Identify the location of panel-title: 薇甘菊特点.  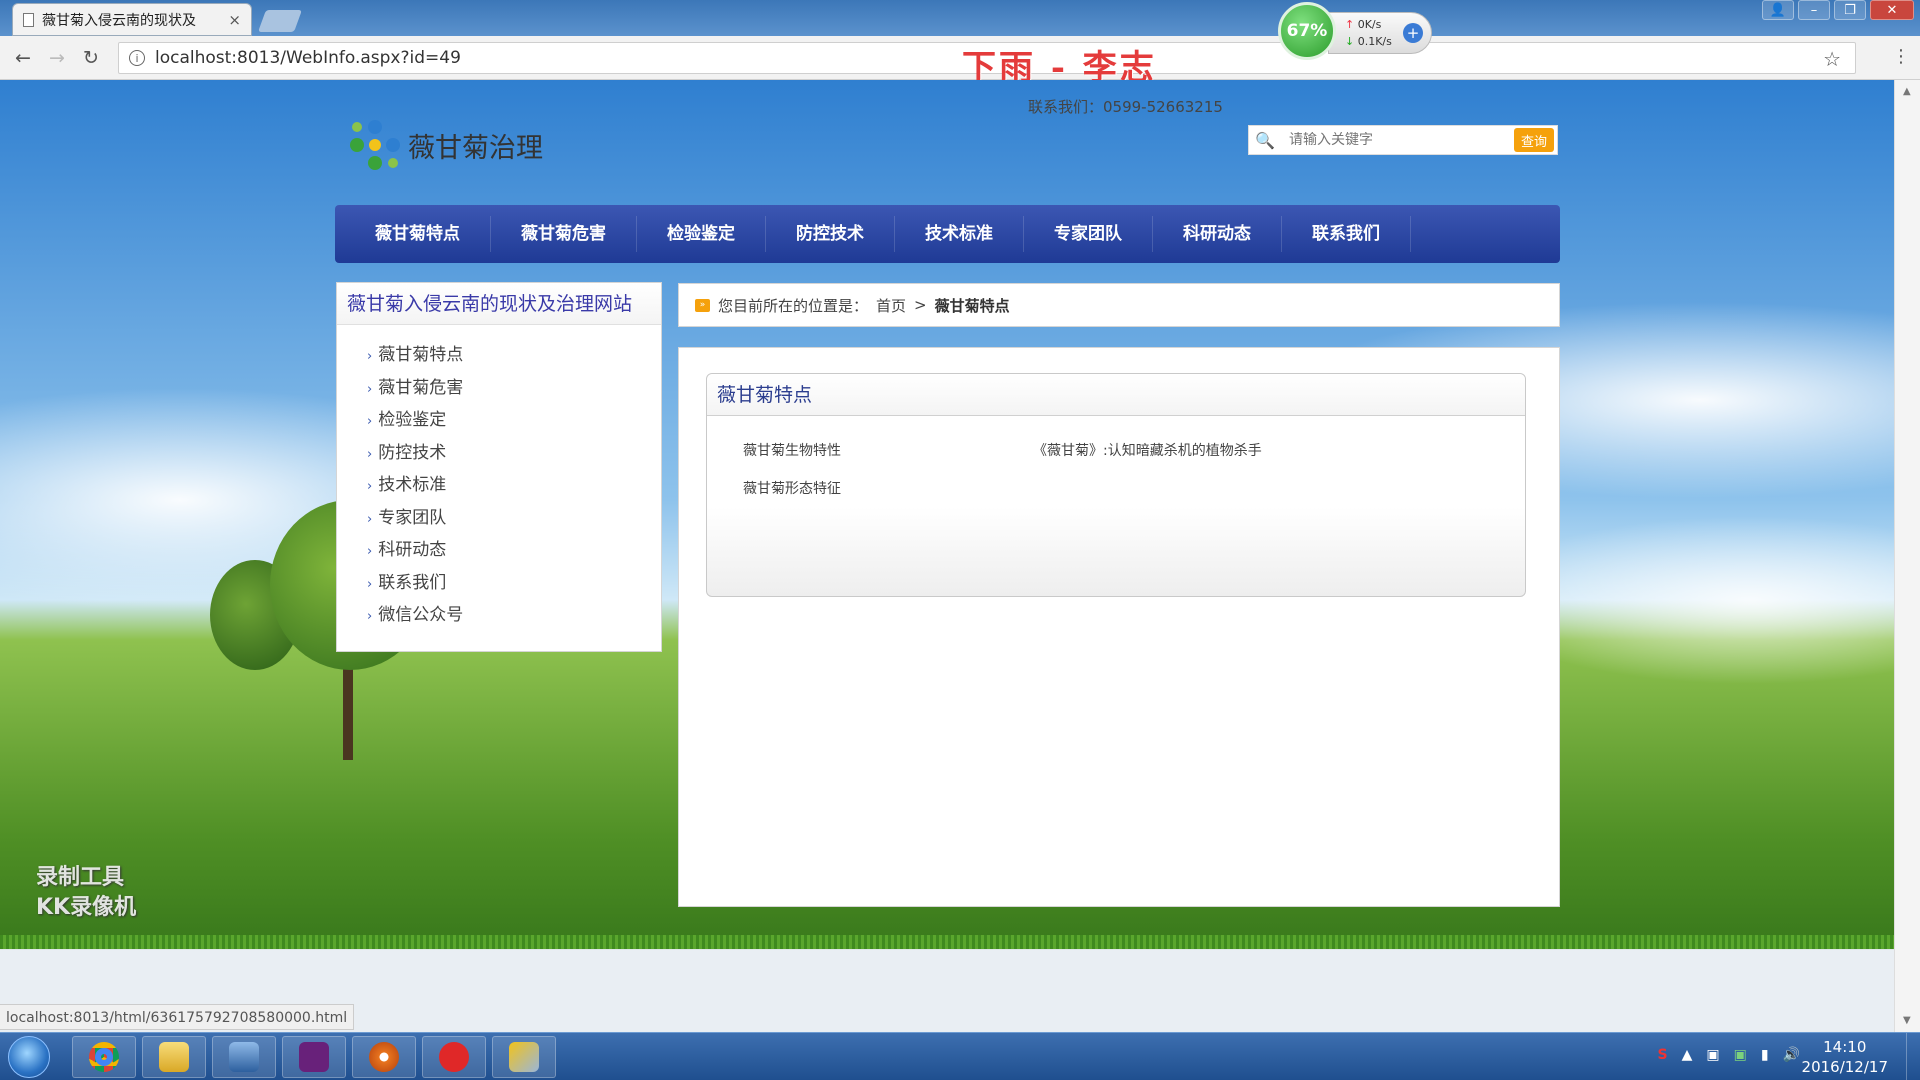
(1116, 395).